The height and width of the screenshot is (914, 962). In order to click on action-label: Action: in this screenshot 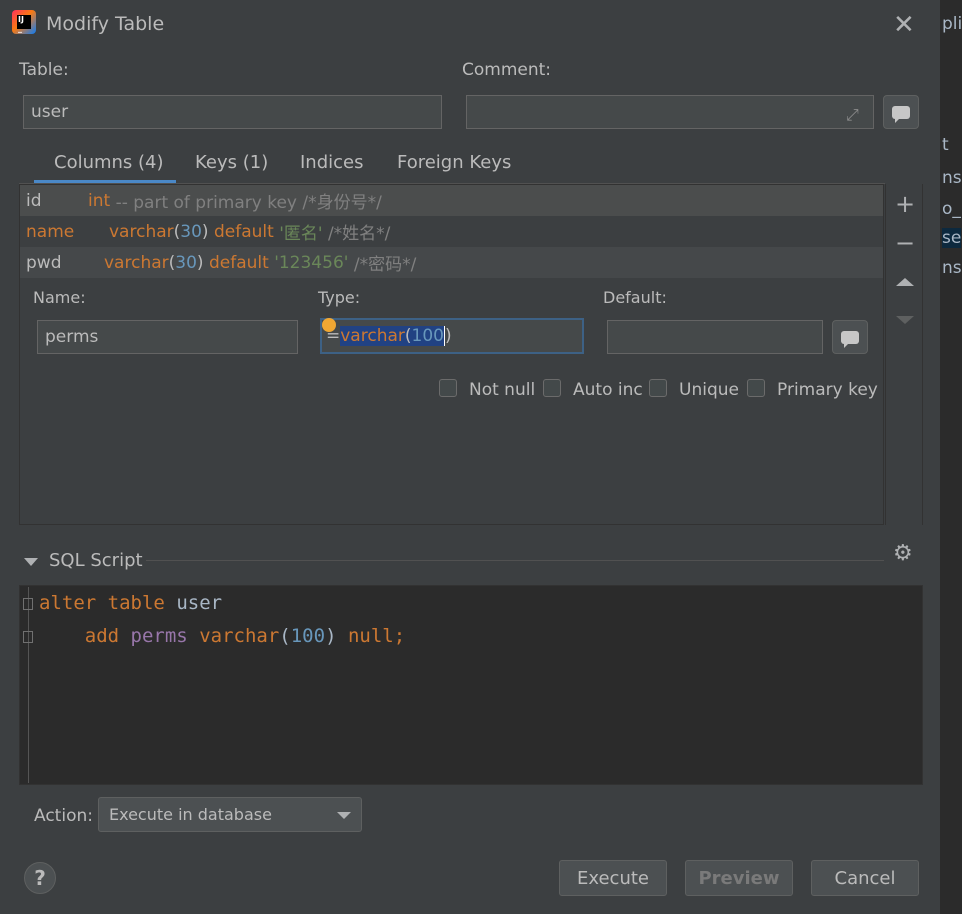, I will do `click(63, 816)`.